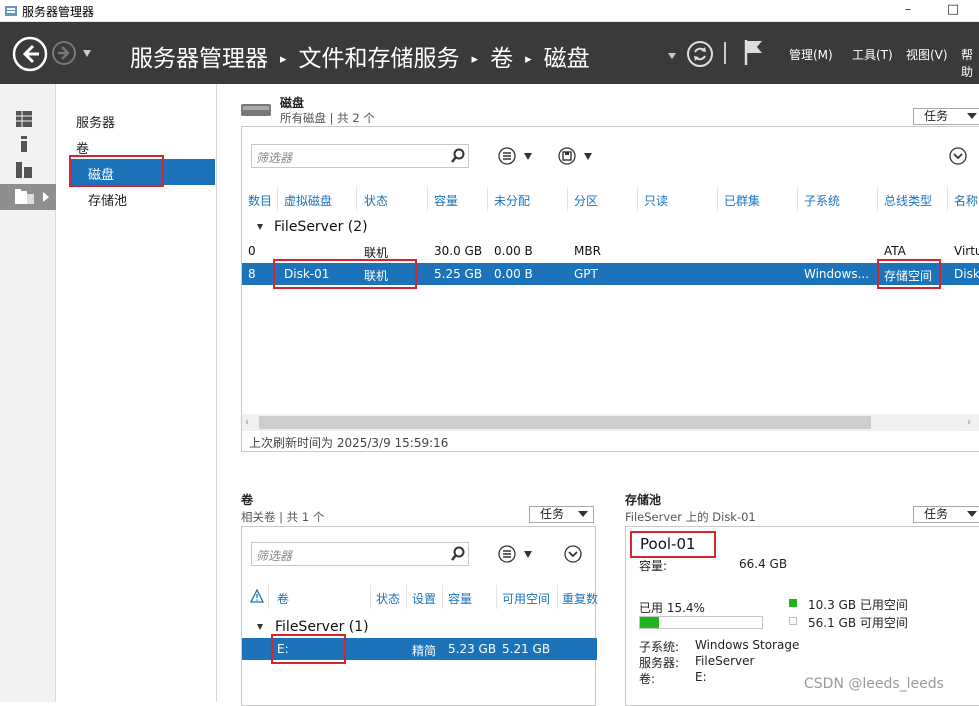 This screenshot has width=979, height=706. I want to click on column-header: 只读, so click(656, 200).